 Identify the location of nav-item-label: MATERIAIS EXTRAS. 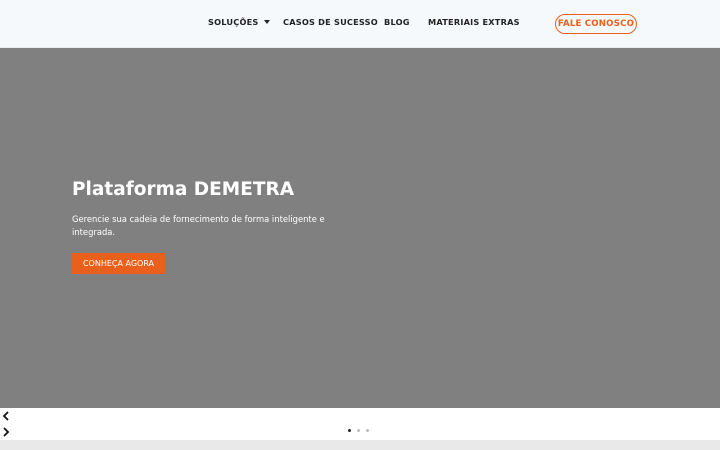
(474, 22).